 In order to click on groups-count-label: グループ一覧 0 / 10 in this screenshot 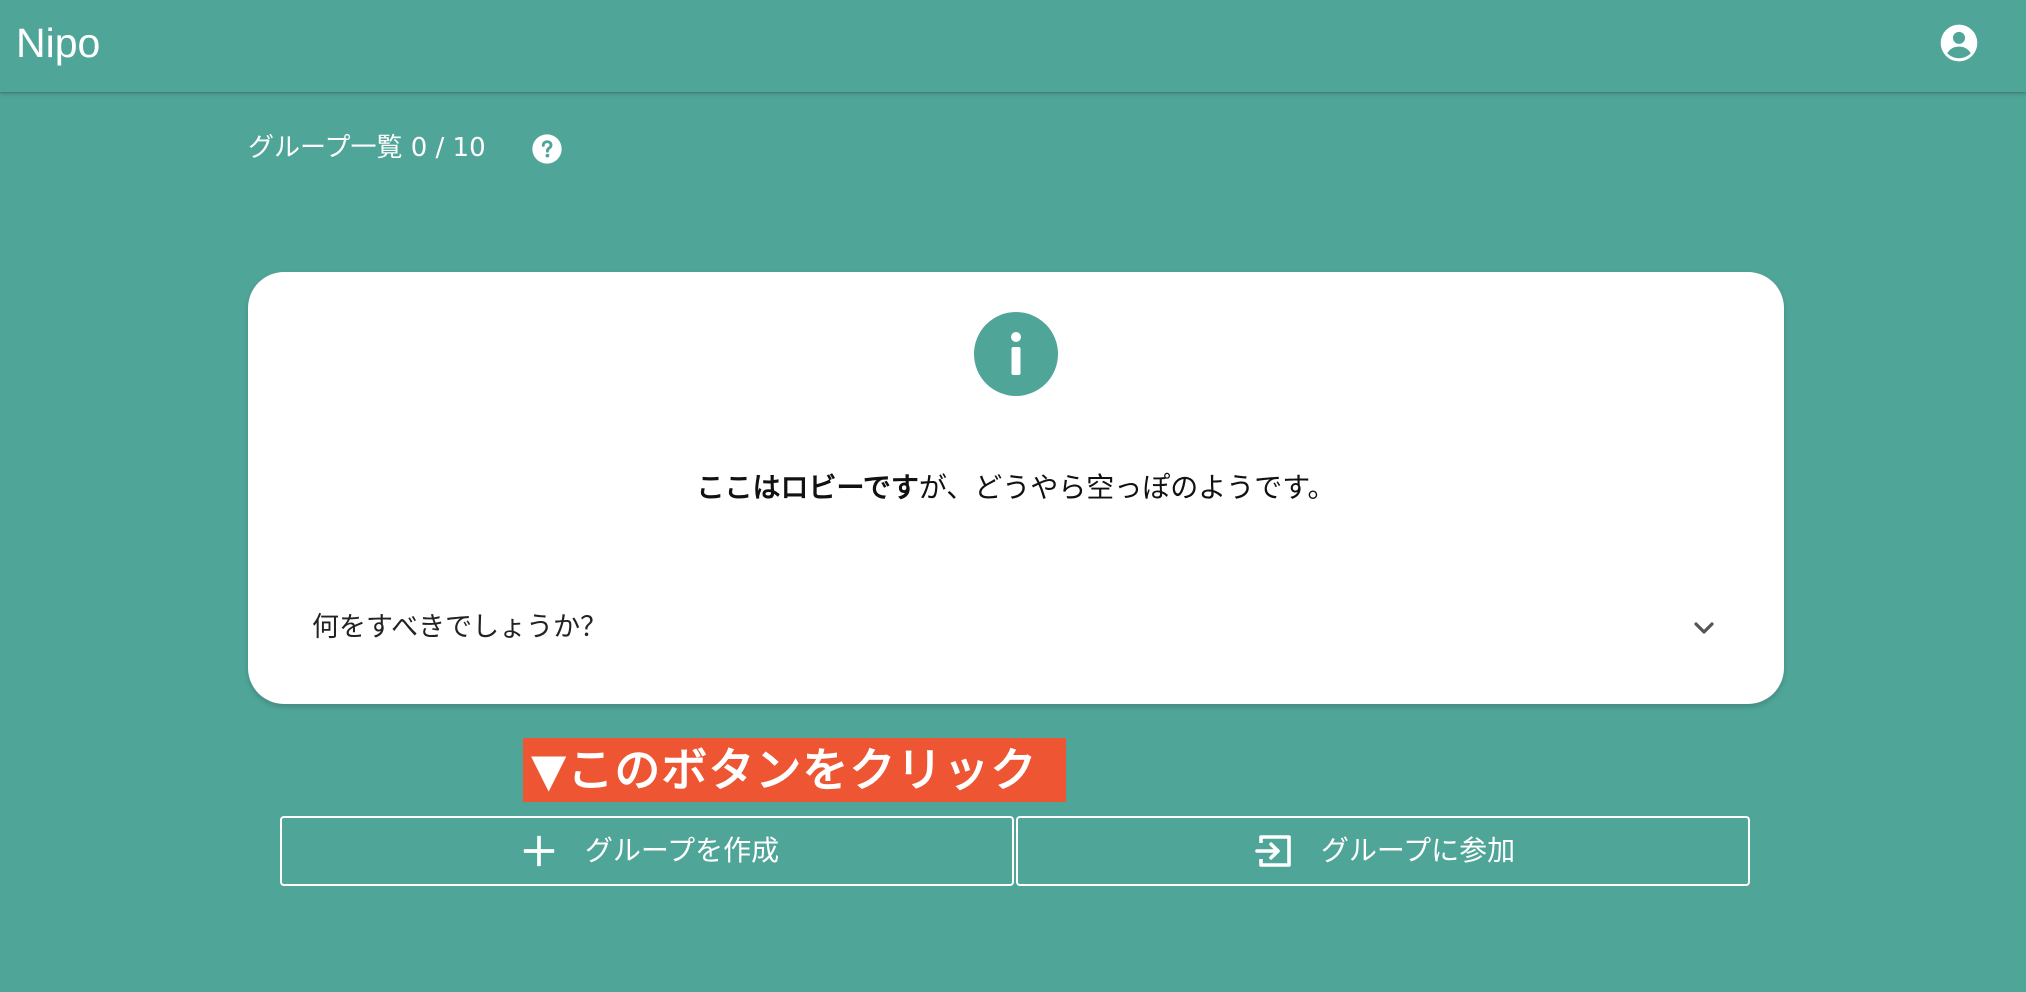, I will do `click(367, 148)`.